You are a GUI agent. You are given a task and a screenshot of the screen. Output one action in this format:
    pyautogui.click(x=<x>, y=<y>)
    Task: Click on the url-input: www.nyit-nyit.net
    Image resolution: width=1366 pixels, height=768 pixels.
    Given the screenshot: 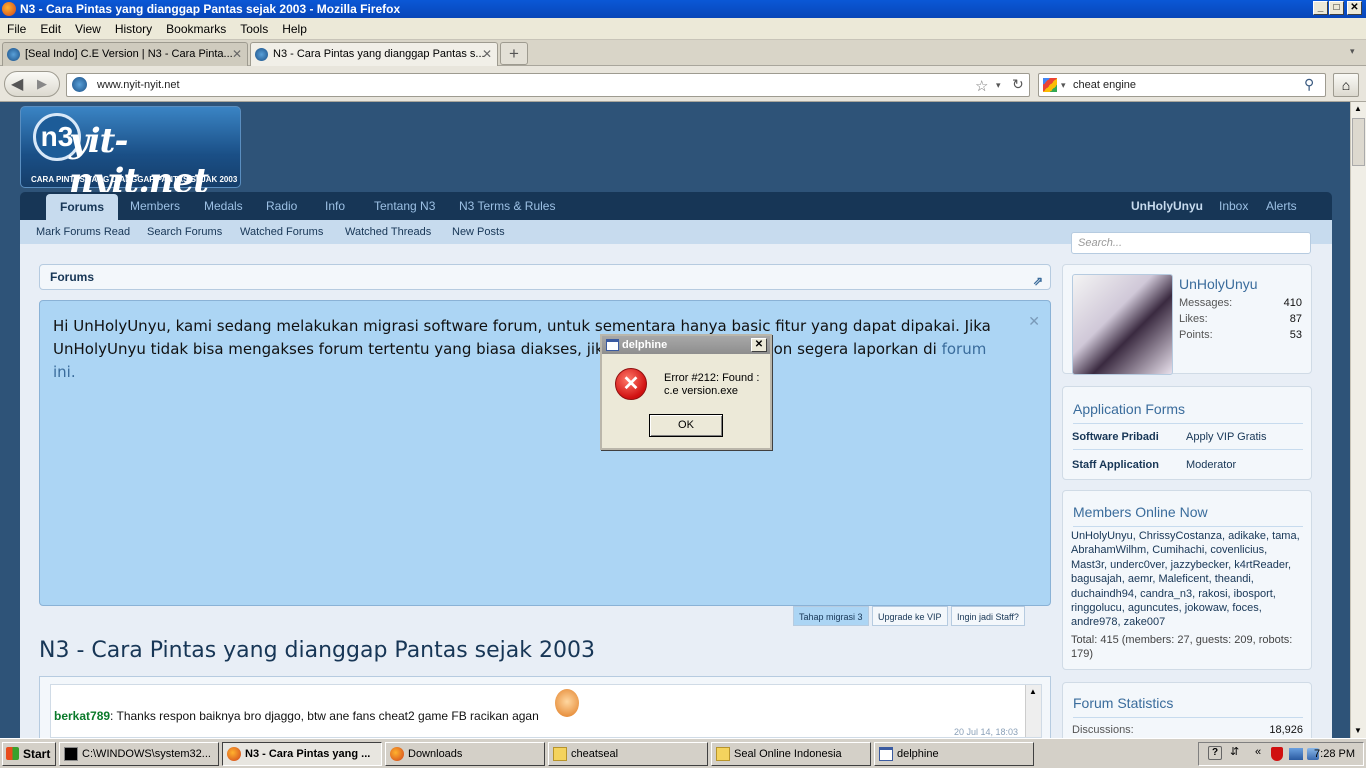 What is the action you would take?
    pyautogui.click(x=548, y=85)
    